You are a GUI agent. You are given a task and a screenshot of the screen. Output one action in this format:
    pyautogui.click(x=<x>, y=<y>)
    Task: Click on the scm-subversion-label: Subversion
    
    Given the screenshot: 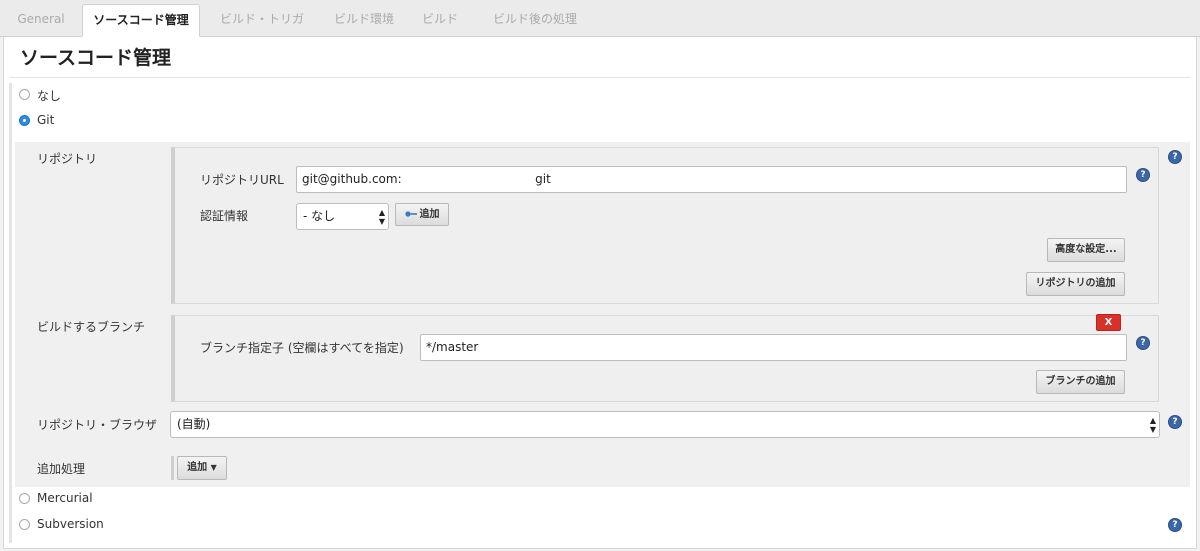 What is the action you would take?
    pyautogui.click(x=70, y=524)
    